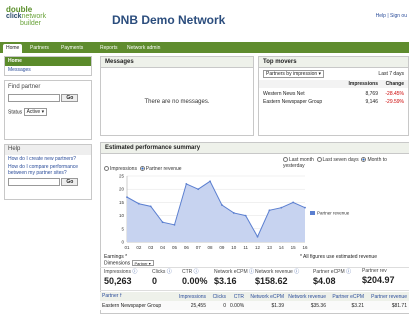 This screenshot has width=409, height=314. I want to click on find-partner-label: Find partner, so click(24, 87).